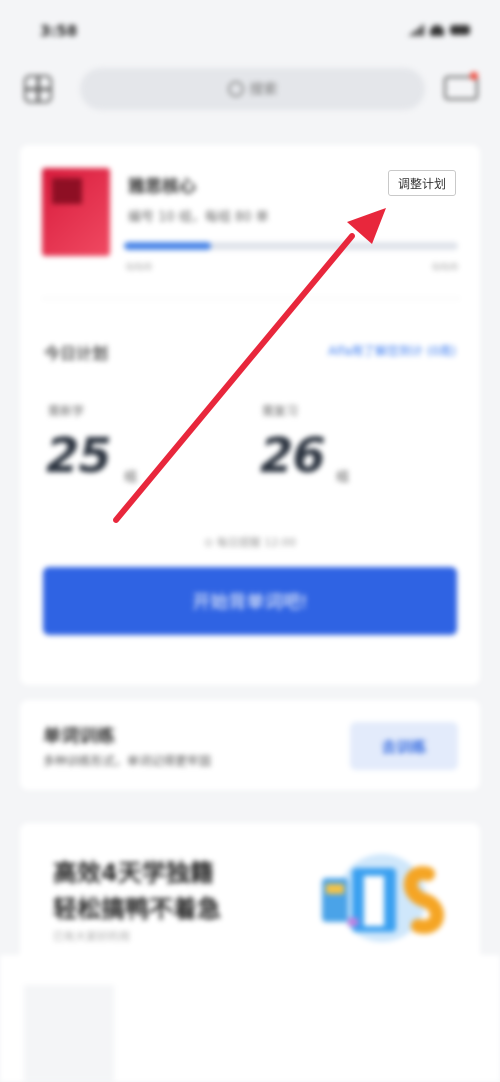  I want to click on plan-title: 今日计划, so click(76, 353).